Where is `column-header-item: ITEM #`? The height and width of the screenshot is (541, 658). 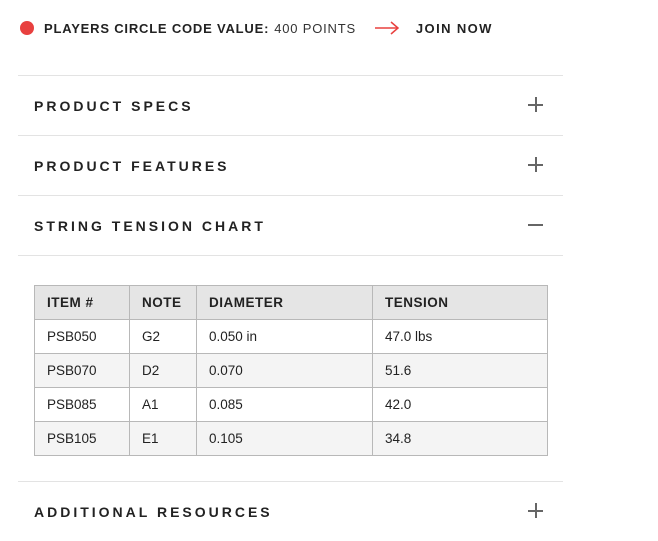
column-header-item: ITEM # is located at coordinates (82, 302).